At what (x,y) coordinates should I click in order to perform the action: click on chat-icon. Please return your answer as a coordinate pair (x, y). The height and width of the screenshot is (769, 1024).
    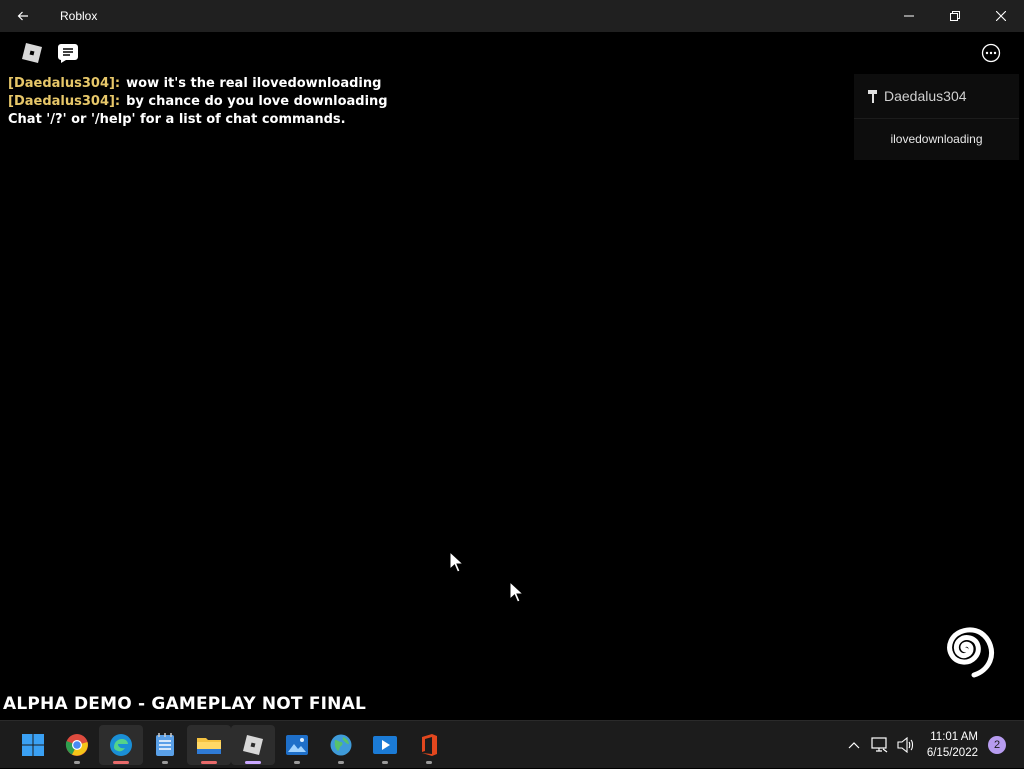
    Looking at the image, I should click on (68, 53).